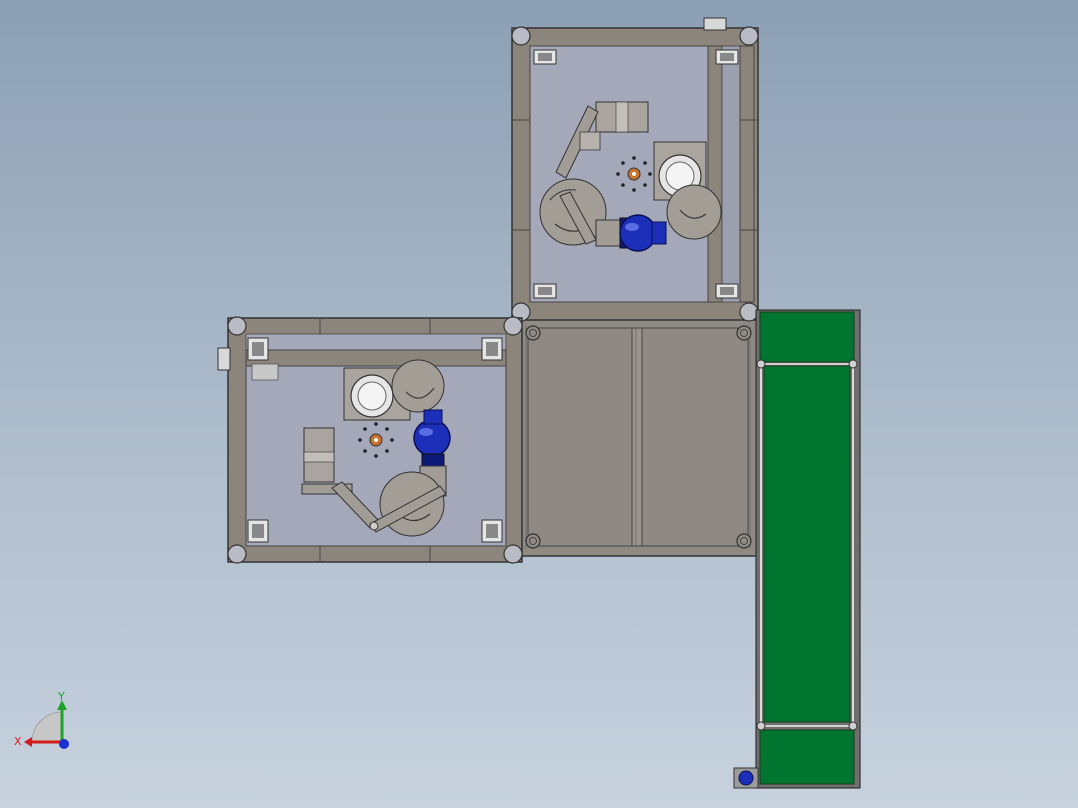 The height and width of the screenshot is (808, 1078). I want to click on y-axis-label: Y, so click(61, 696).